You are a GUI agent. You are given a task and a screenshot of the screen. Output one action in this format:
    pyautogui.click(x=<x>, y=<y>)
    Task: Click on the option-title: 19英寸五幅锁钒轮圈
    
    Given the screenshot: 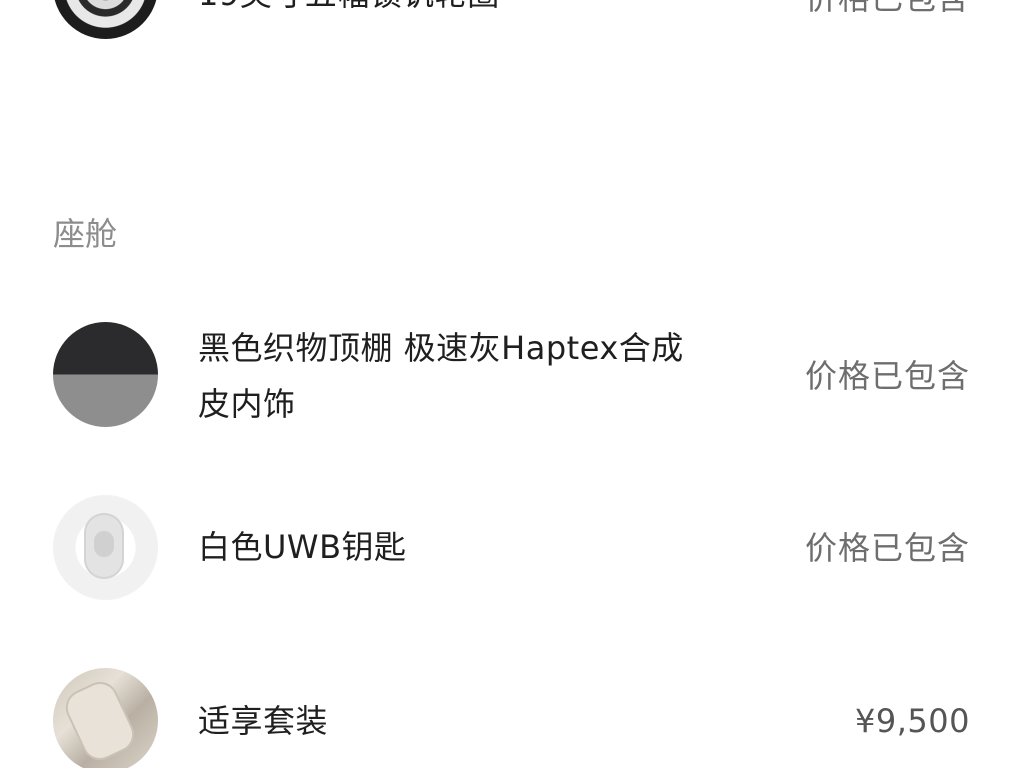 What is the action you would take?
    pyautogui.click(x=349, y=11)
    